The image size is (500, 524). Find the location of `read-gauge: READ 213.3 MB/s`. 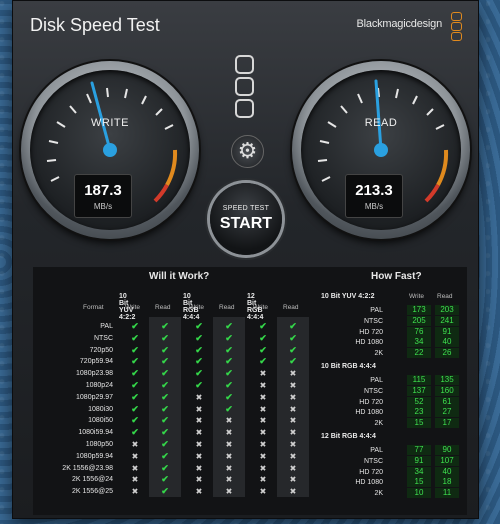

read-gauge: READ 213.3 MB/s is located at coordinates (381, 150).